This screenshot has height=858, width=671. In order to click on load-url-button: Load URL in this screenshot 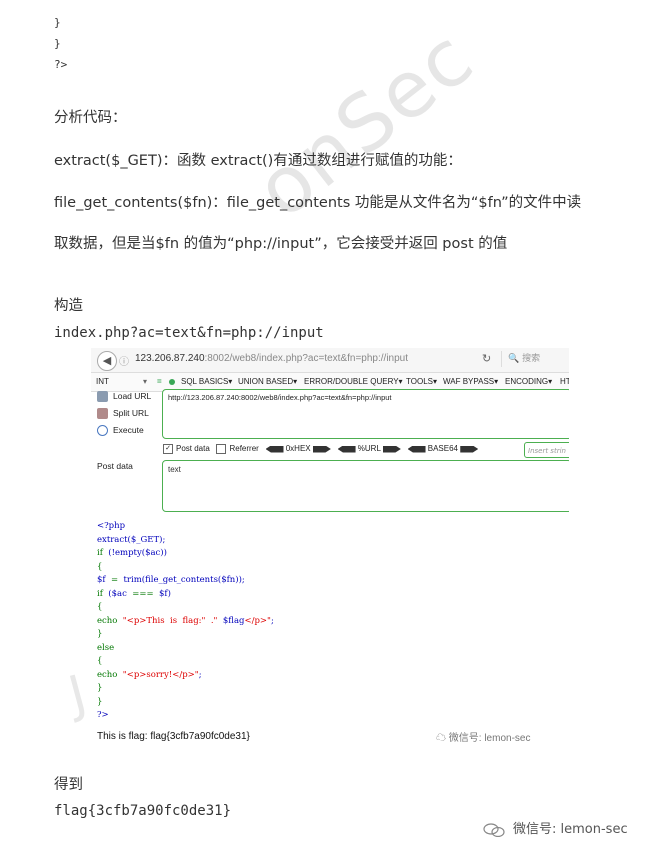, I will do `click(124, 397)`.